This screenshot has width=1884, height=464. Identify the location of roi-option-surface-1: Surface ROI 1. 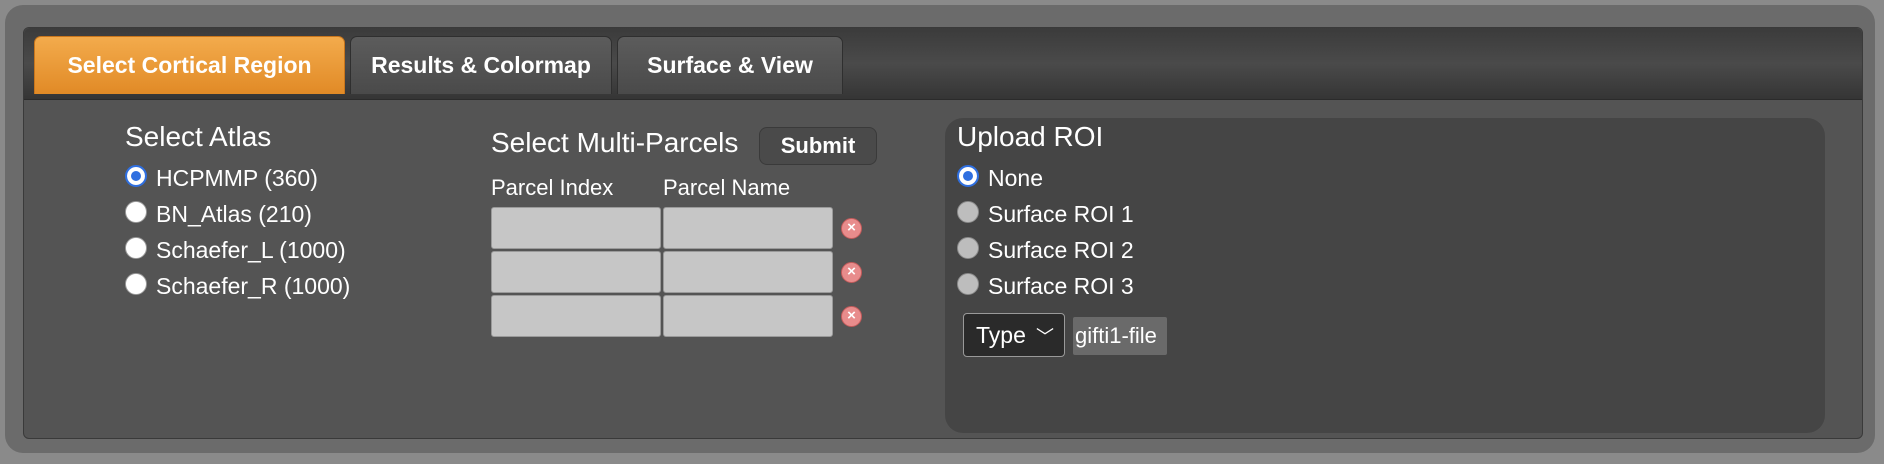
(1045, 214).